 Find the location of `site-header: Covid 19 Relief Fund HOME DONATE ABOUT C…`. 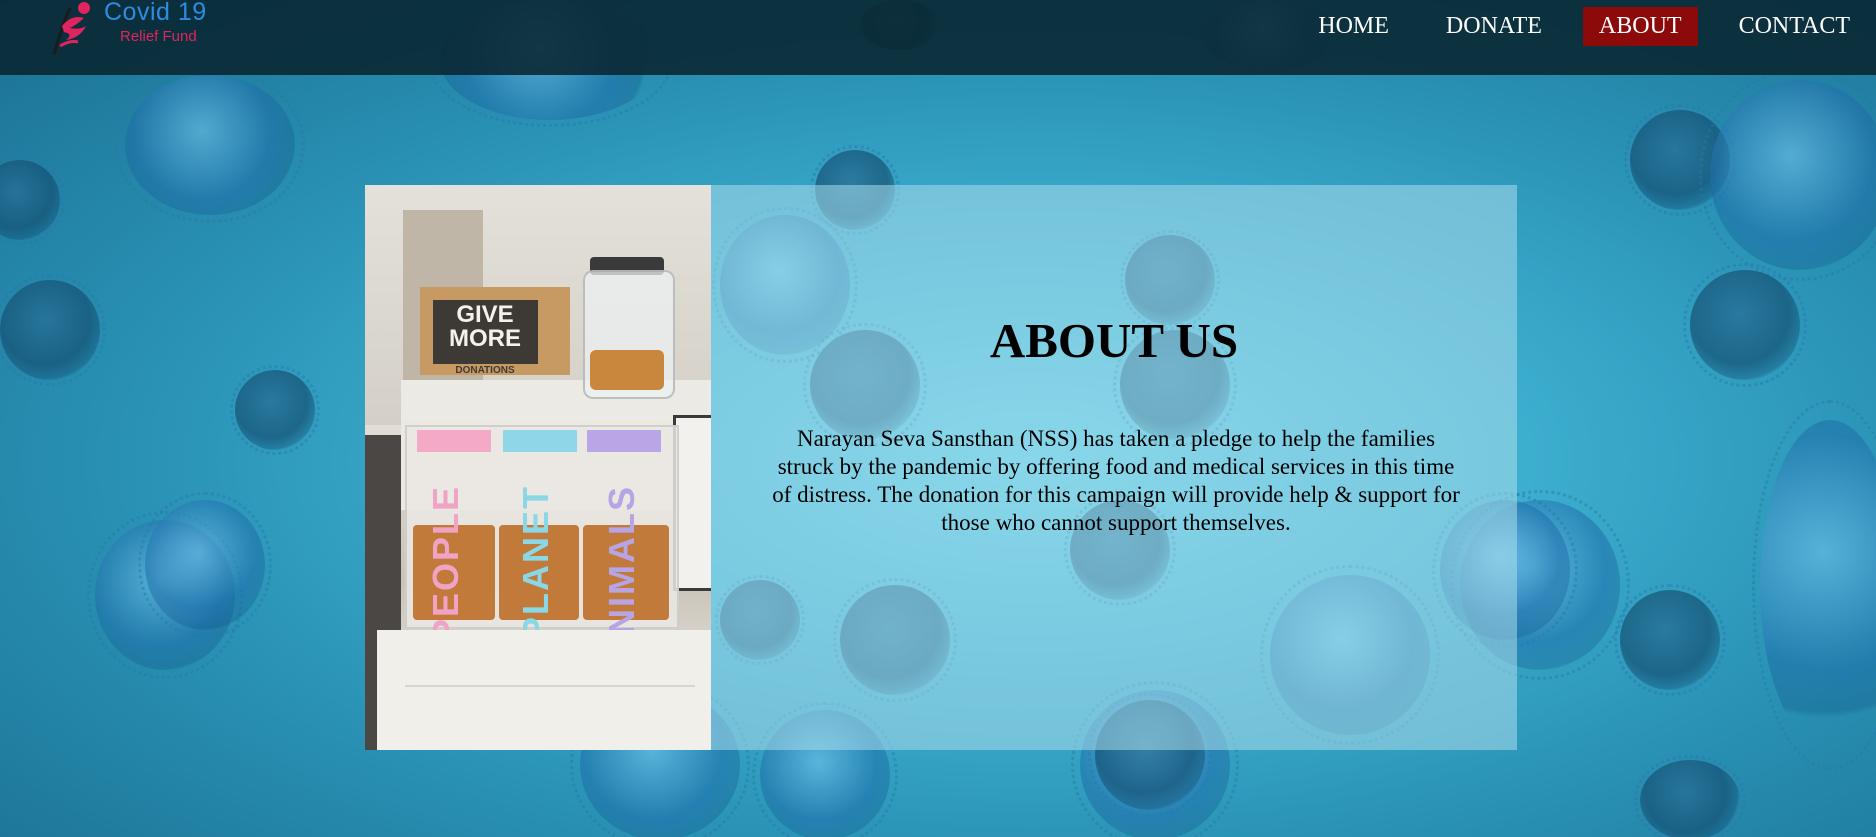

site-header: Covid 19 Relief Fund HOME DONATE ABOUT C… is located at coordinates (938, 37).